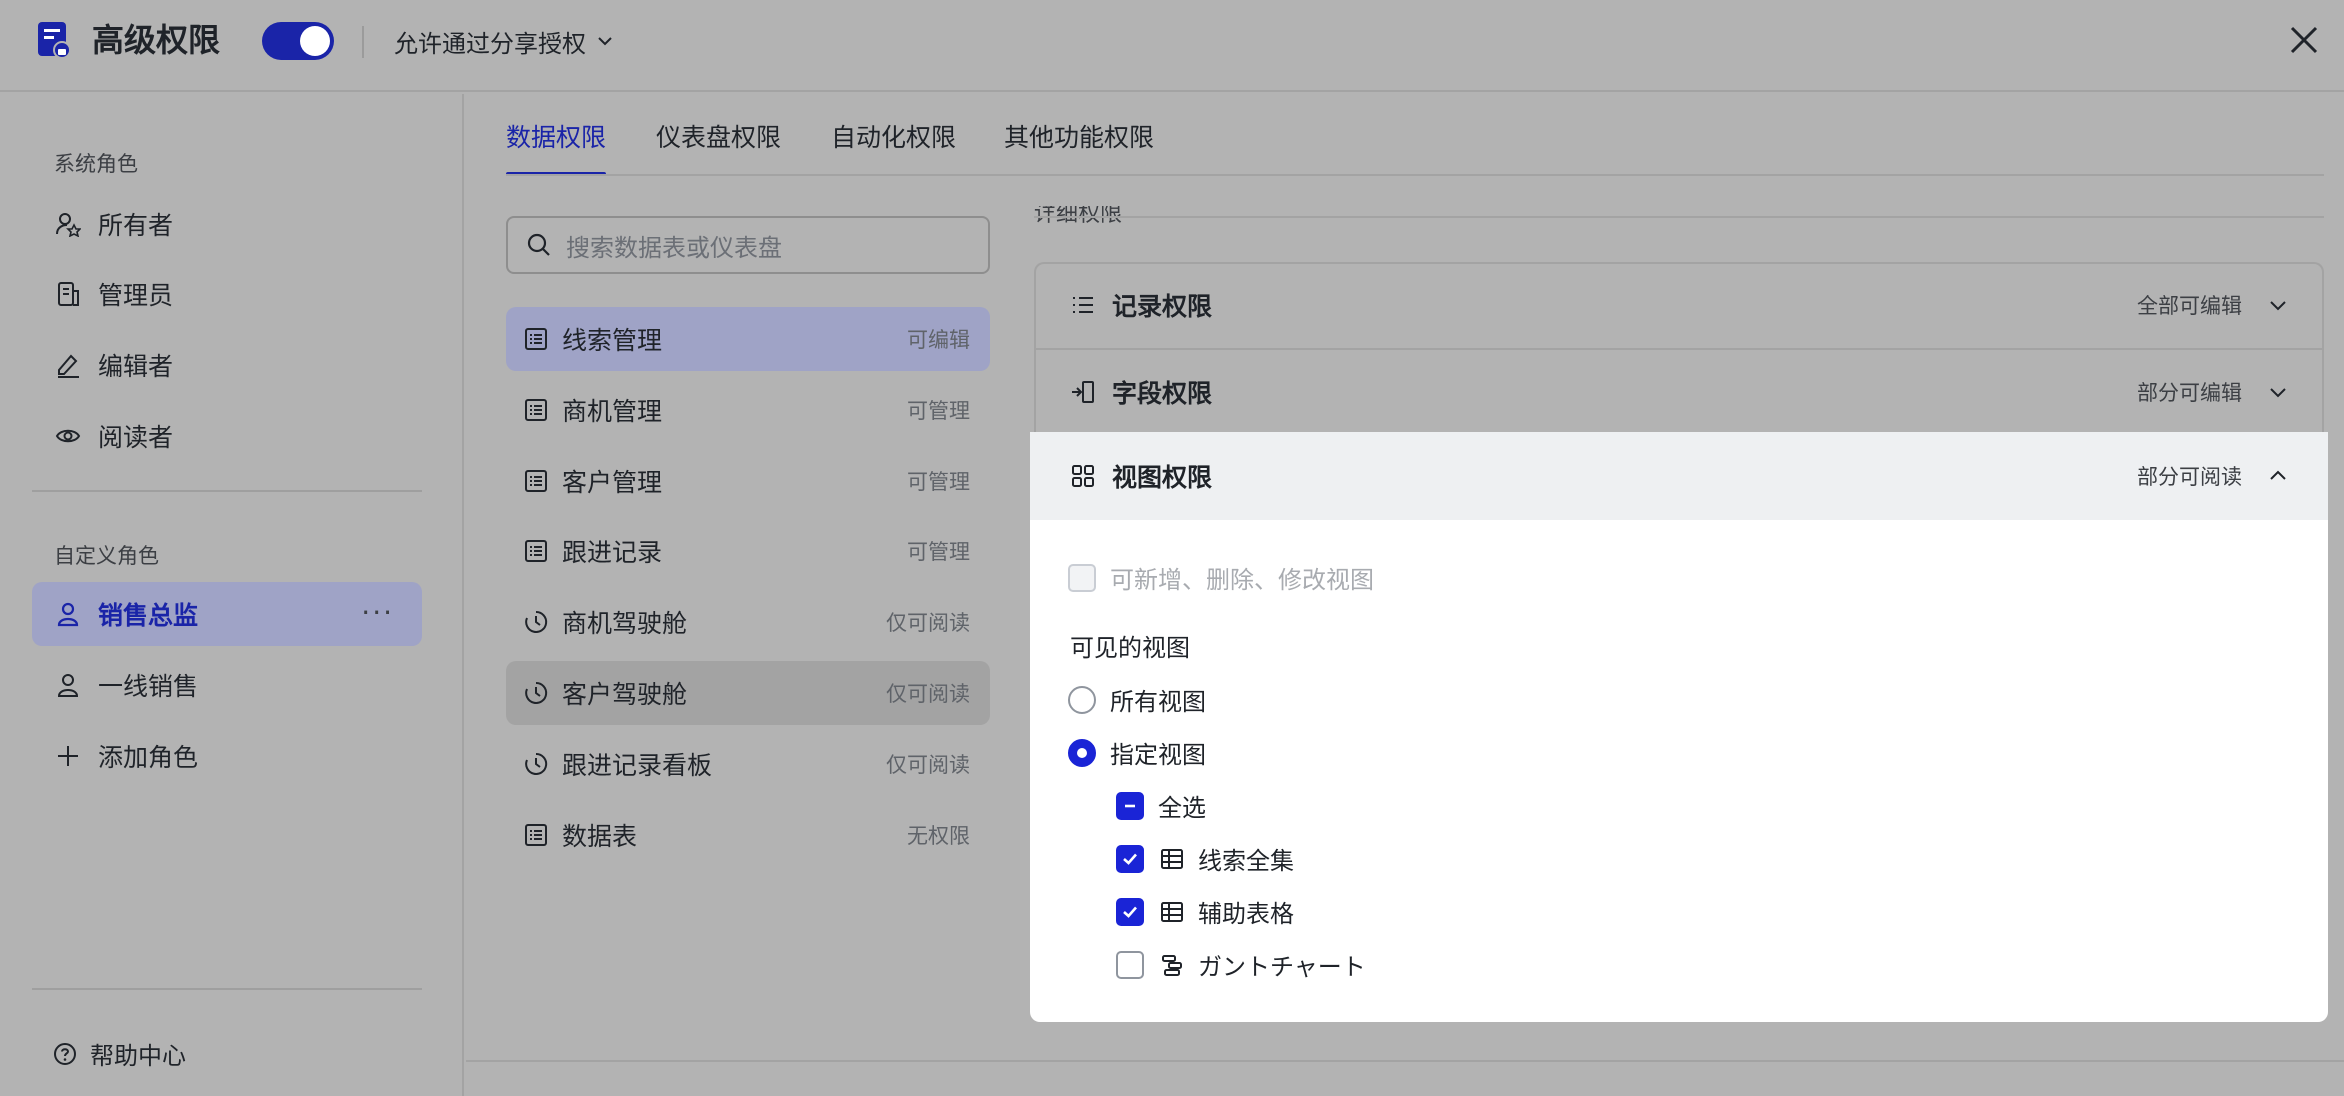 The width and height of the screenshot is (2344, 1096). What do you see at coordinates (556, 147) in the screenshot?
I see `tab-data-permission: 数据权限` at bounding box center [556, 147].